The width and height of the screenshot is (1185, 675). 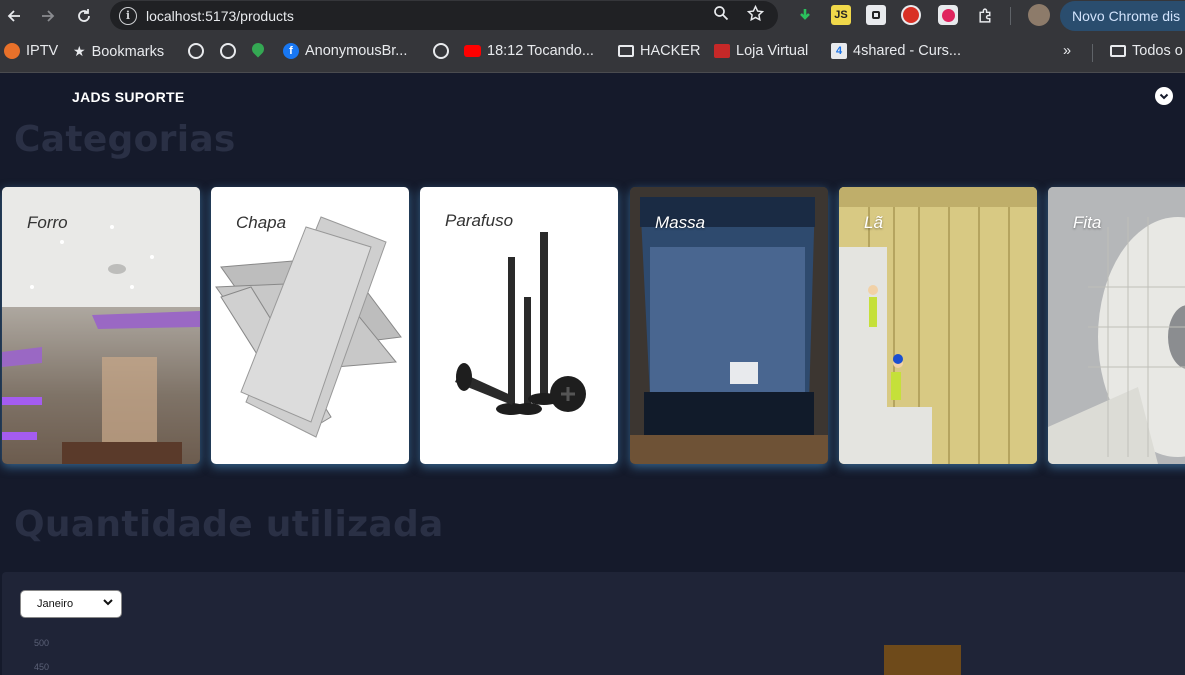 I want to click on chevron-double-right-icon: », so click(x=1067, y=51).